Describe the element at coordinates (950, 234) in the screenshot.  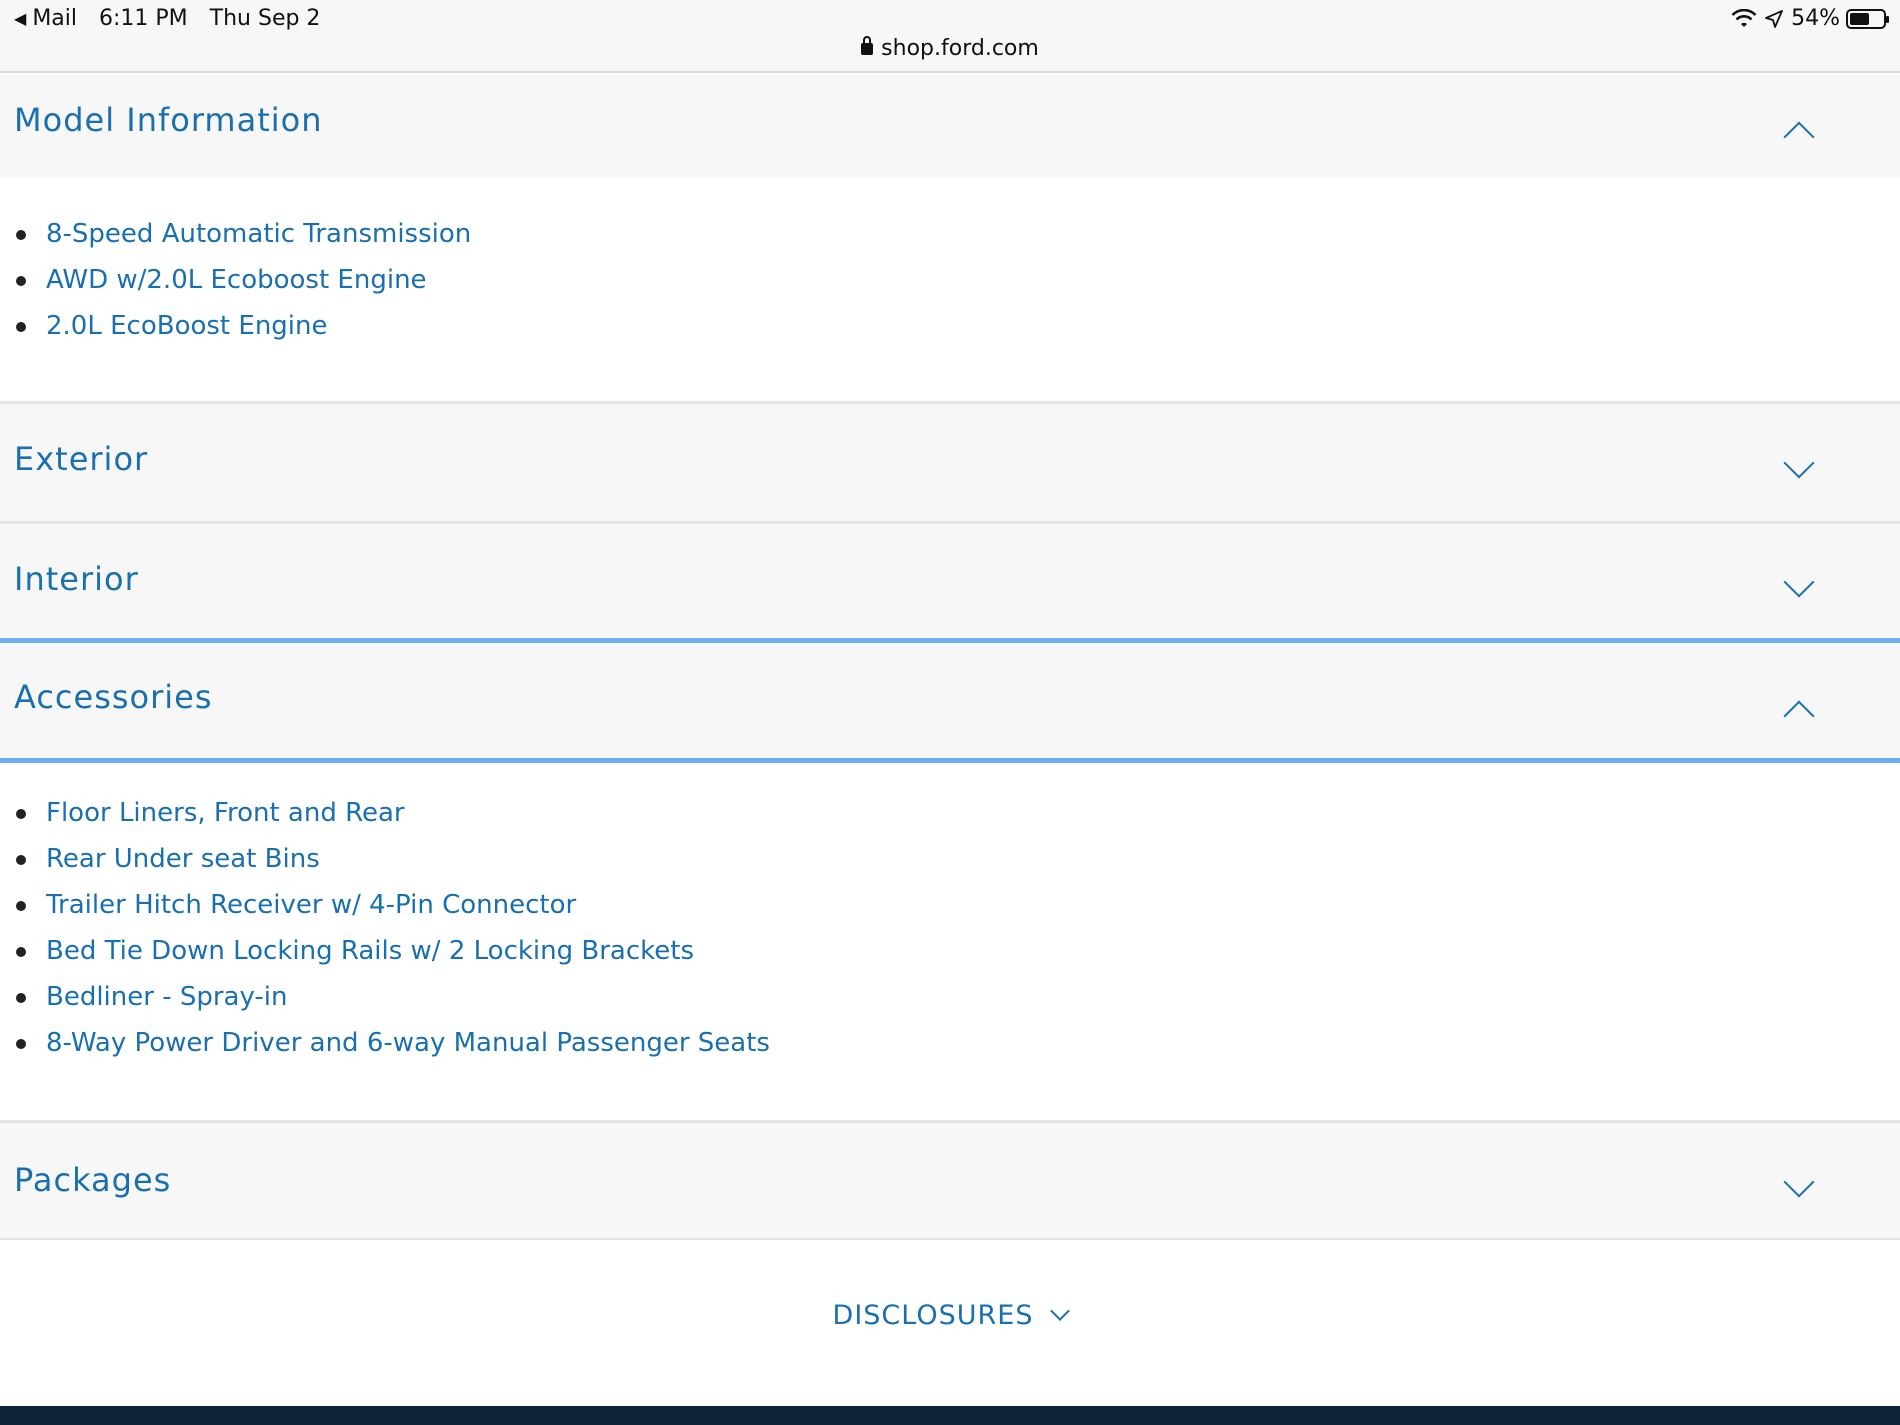
I see `list-item: 8-Speed Automatic Transmission` at that location.